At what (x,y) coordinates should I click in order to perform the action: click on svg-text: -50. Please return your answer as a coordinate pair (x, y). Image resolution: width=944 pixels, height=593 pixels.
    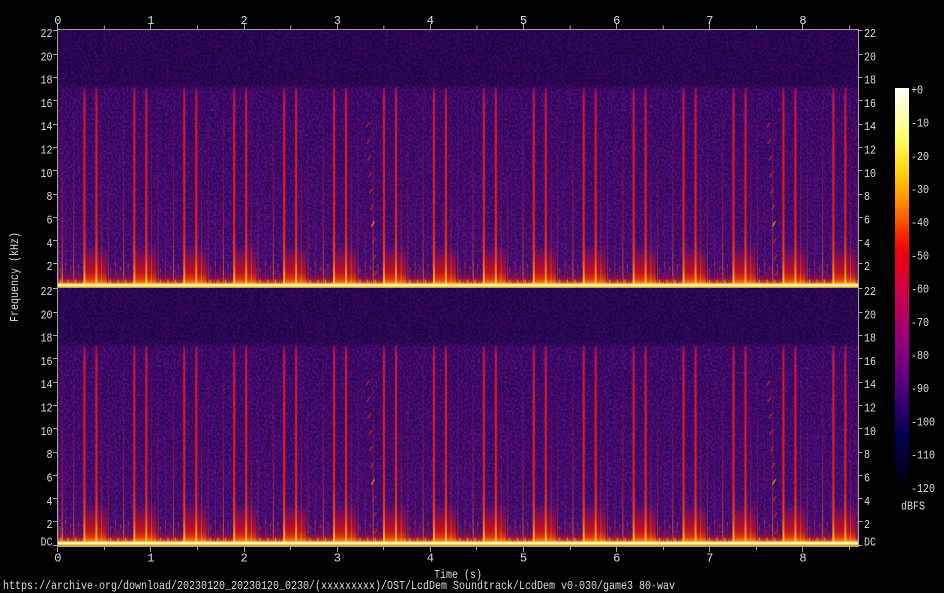
    Looking at the image, I should click on (920, 256).